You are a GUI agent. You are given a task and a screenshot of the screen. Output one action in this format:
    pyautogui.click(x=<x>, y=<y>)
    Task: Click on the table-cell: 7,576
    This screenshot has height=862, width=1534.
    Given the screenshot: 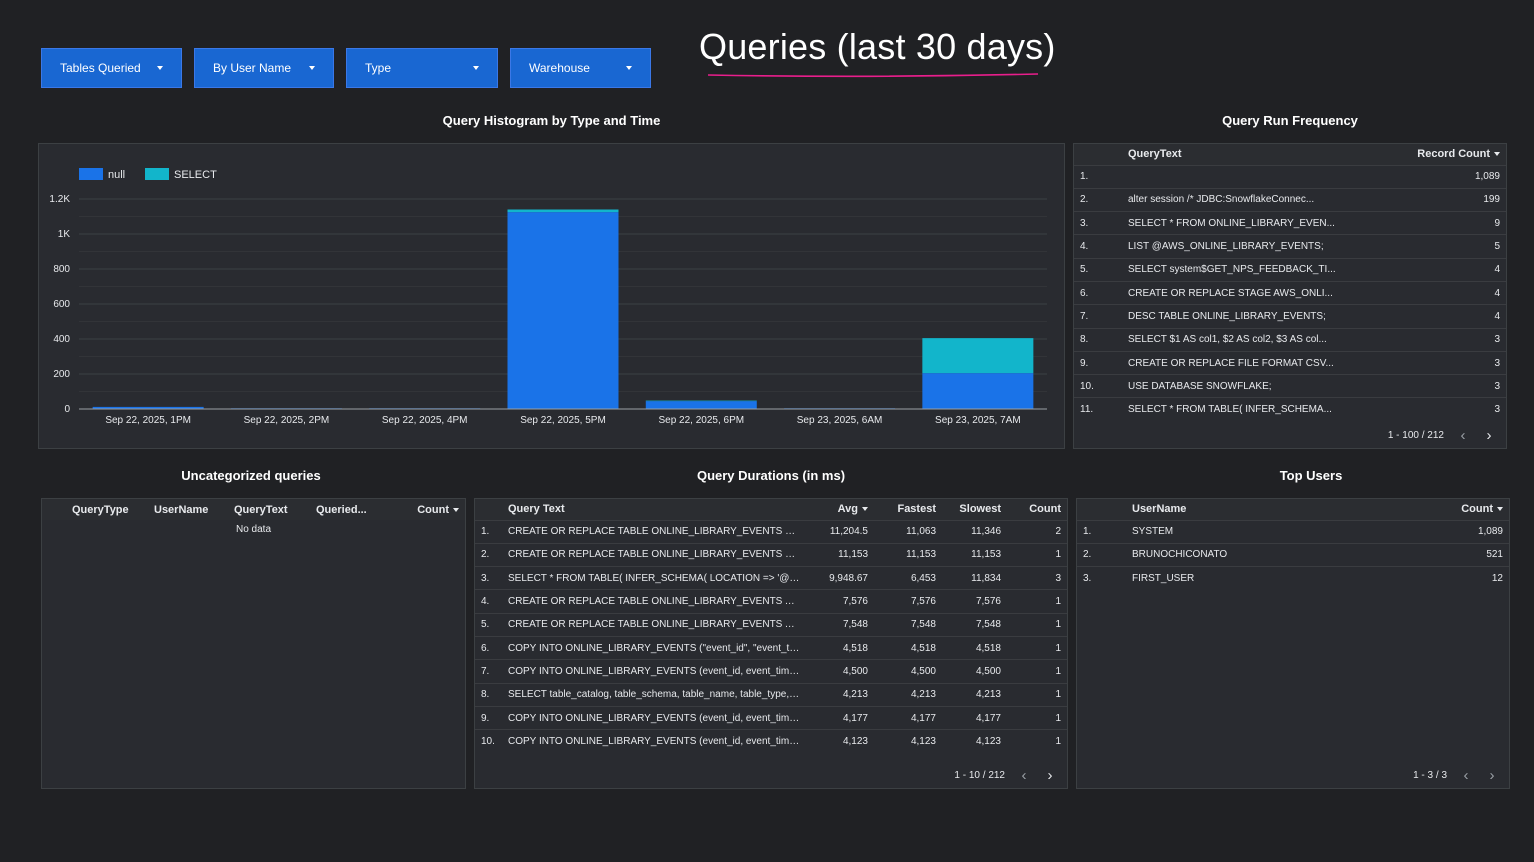 What is the action you would take?
    pyautogui.click(x=840, y=601)
    